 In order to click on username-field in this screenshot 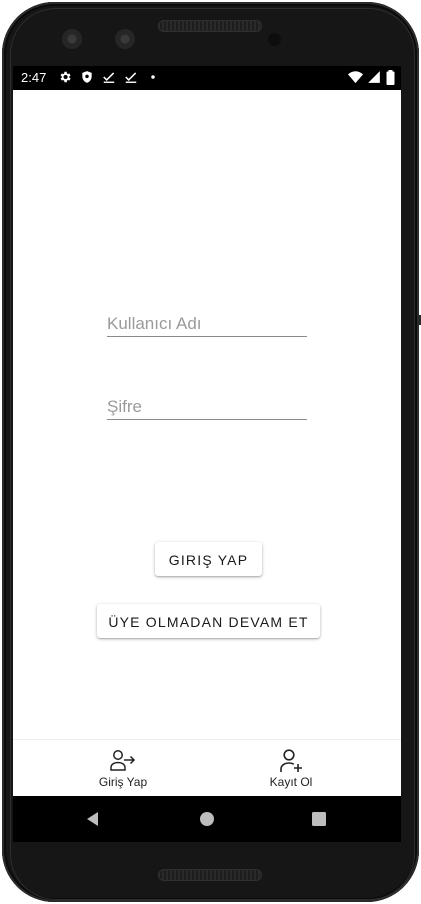, I will do `click(207, 316)`.